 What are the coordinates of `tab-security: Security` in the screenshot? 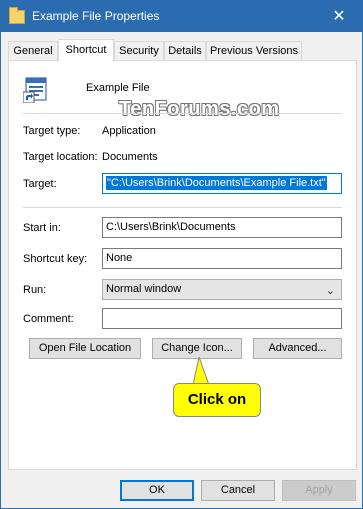 It's located at (139, 50).